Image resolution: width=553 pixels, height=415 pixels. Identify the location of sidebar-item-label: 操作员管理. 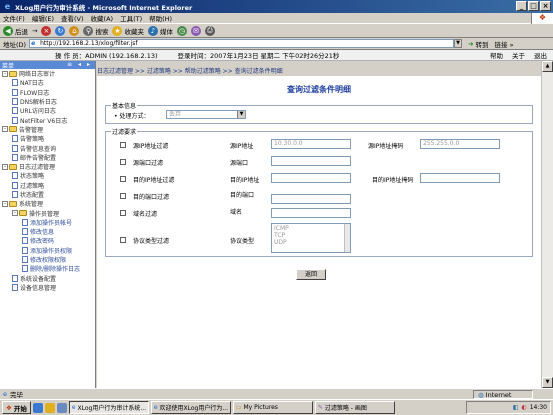
(44, 214).